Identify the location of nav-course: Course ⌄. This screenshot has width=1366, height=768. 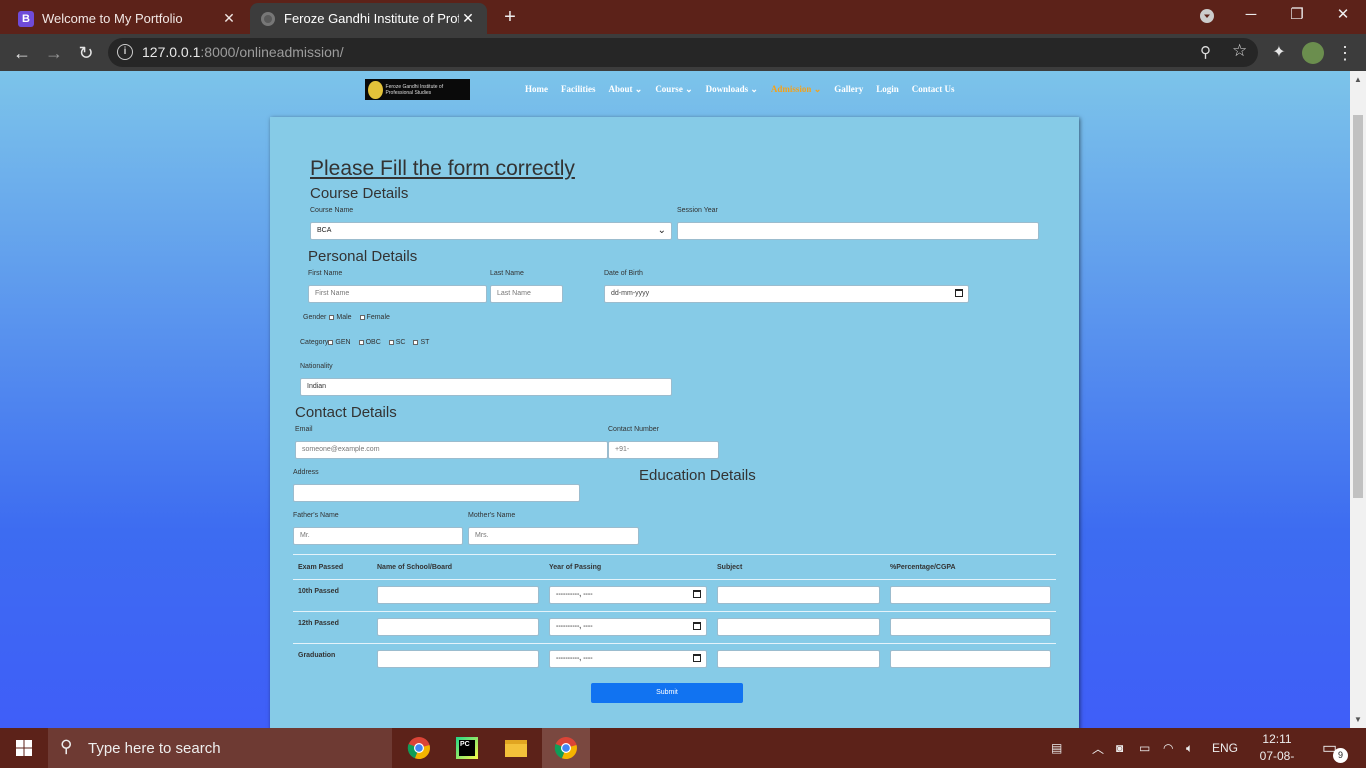
(673, 89).